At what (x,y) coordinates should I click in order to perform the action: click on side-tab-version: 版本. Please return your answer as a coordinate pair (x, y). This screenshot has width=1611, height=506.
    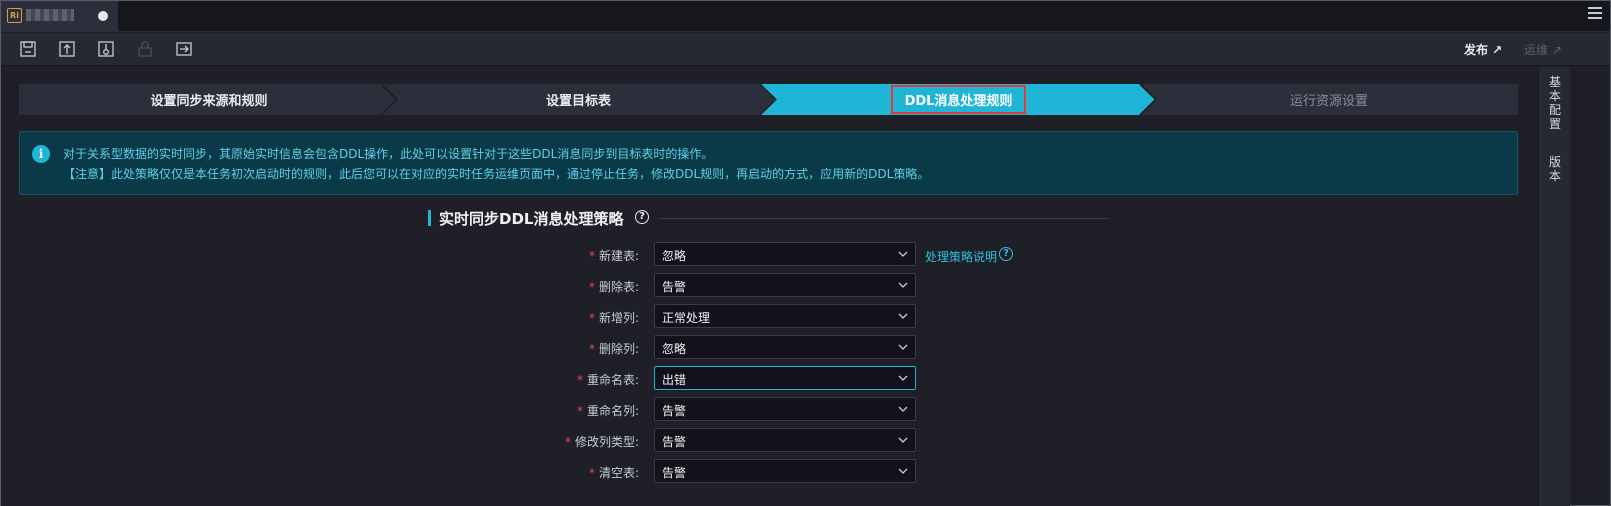
    Looking at the image, I should click on (1555, 169).